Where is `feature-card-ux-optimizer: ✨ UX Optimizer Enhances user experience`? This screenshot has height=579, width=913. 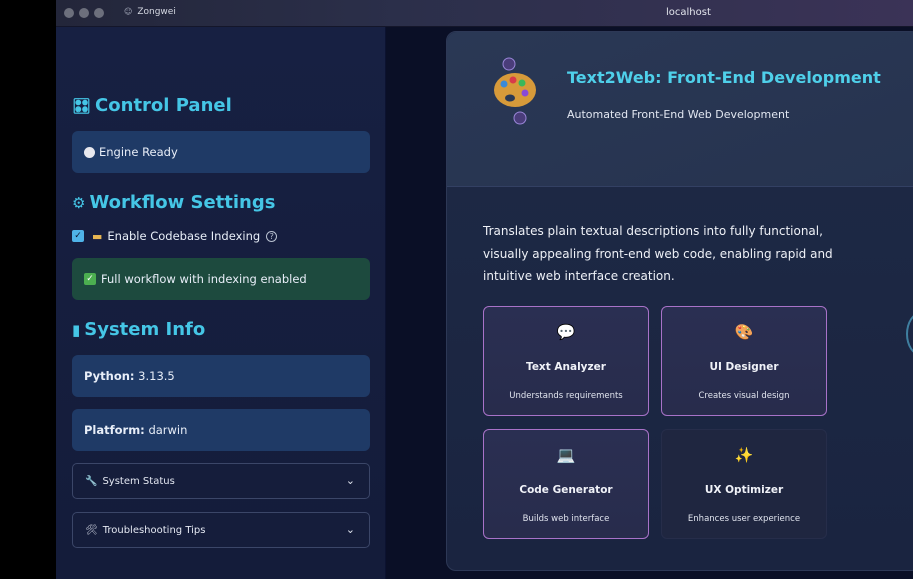
feature-card-ux-optimizer: ✨ UX Optimizer Enhances user experience is located at coordinates (744, 484).